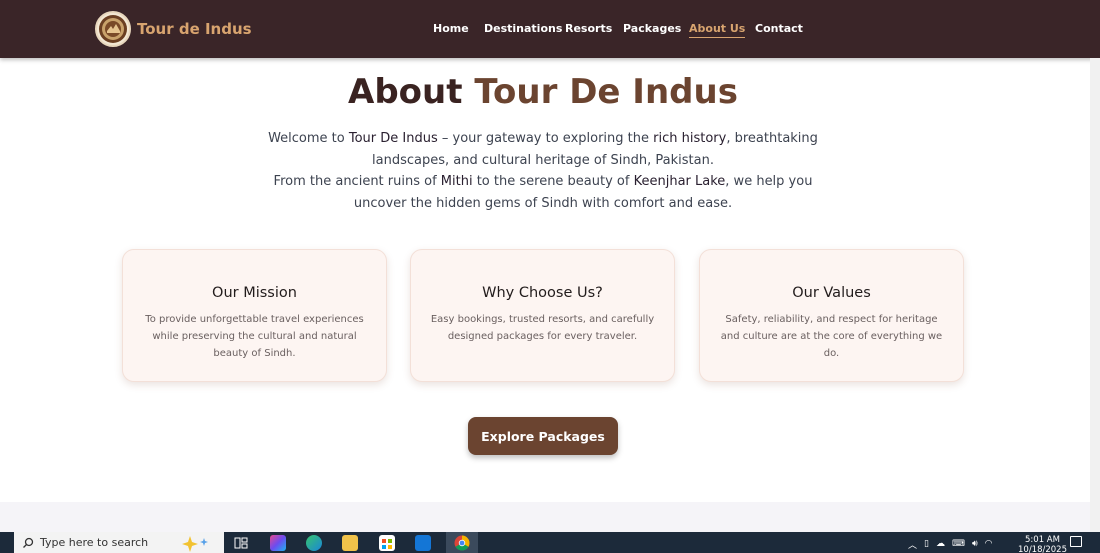 This screenshot has height=553, width=1100. Describe the element at coordinates (588, 28) in the screenshot. I see `nav-resorts: Resorts` at that location.